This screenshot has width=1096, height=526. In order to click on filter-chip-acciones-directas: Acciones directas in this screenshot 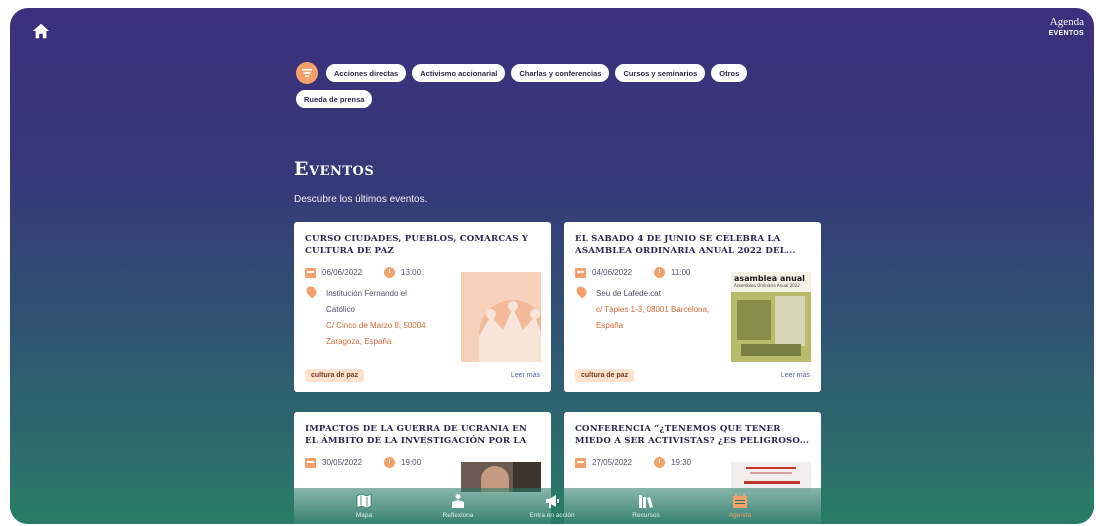, I will do `click(366, 73)`.